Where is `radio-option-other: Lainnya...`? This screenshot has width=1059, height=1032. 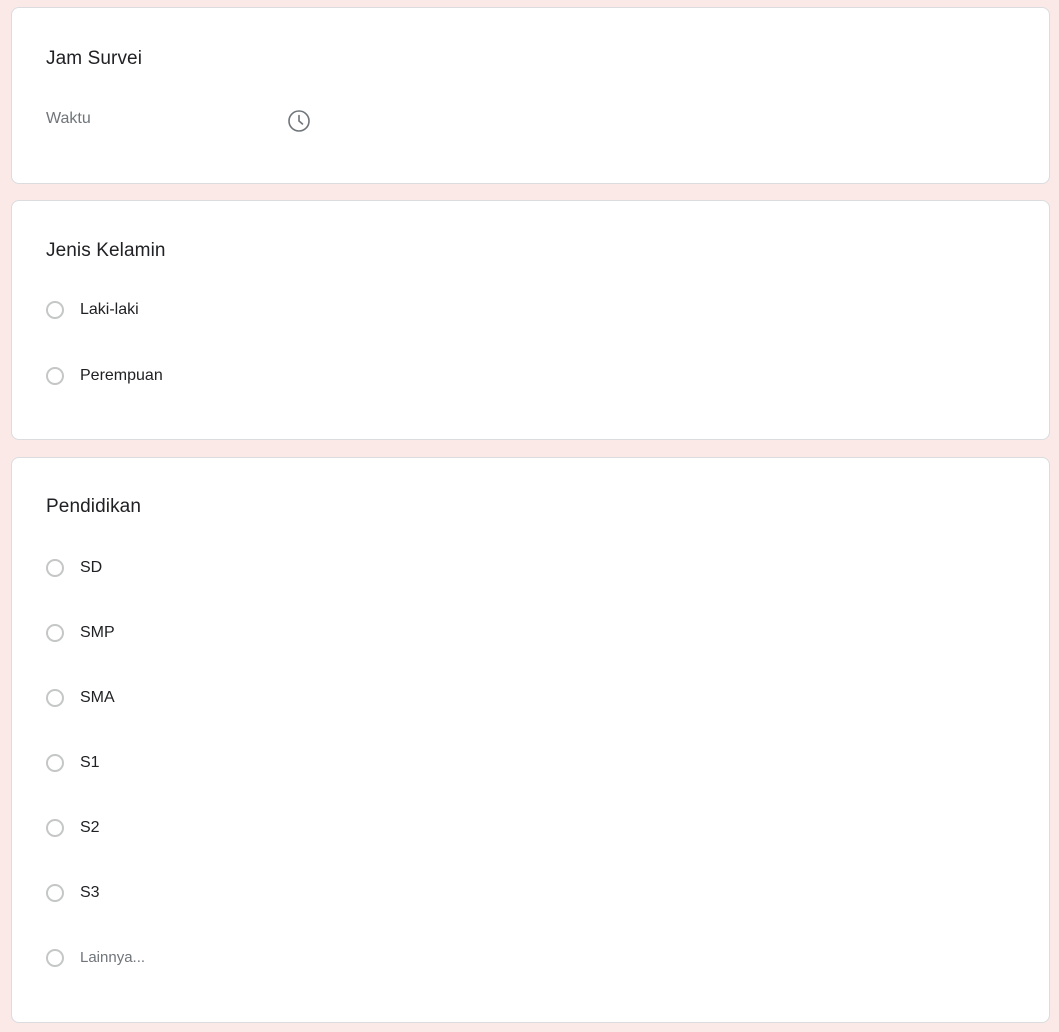 radio-option-other: Lainnya... is located at coordinates (95, 958).